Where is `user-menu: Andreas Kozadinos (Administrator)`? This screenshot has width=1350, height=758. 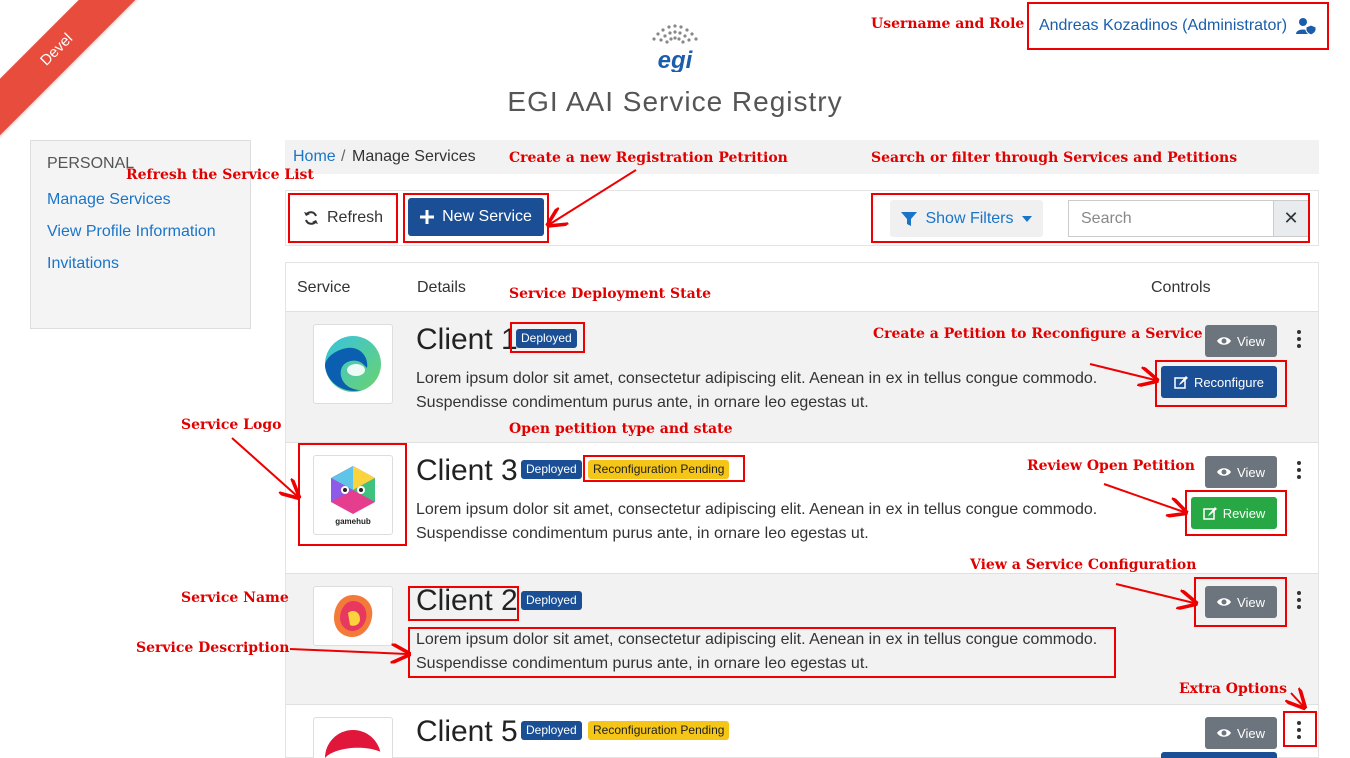
user-menu: Andreas Kozadinos (Administrator) is located at coordinates (1178, 26).